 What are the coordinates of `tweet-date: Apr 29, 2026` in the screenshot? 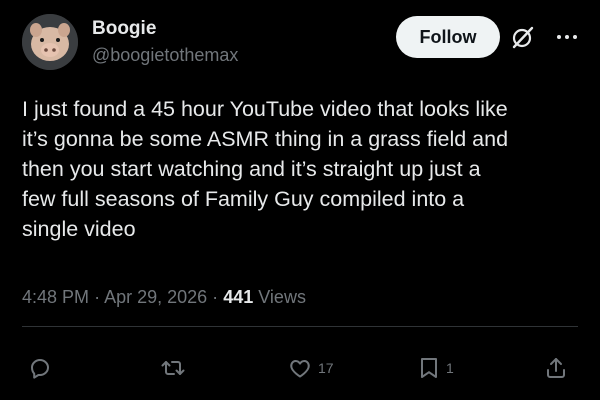 It's located at (155, 297).